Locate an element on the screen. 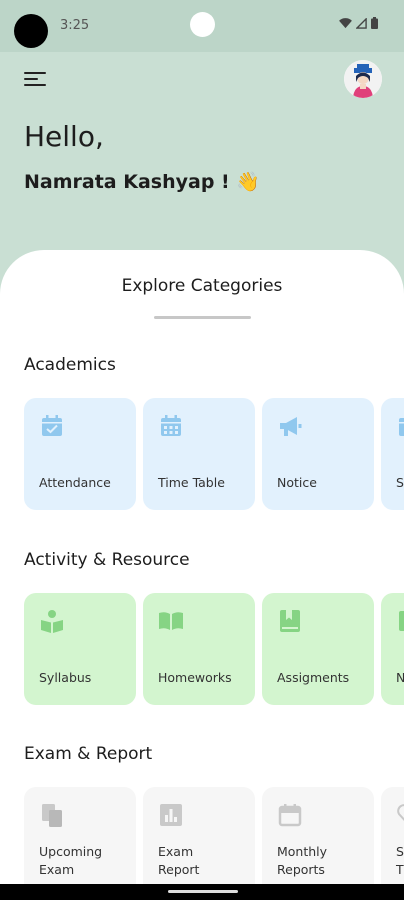  reader-icon is located at coordinates (52, 621).